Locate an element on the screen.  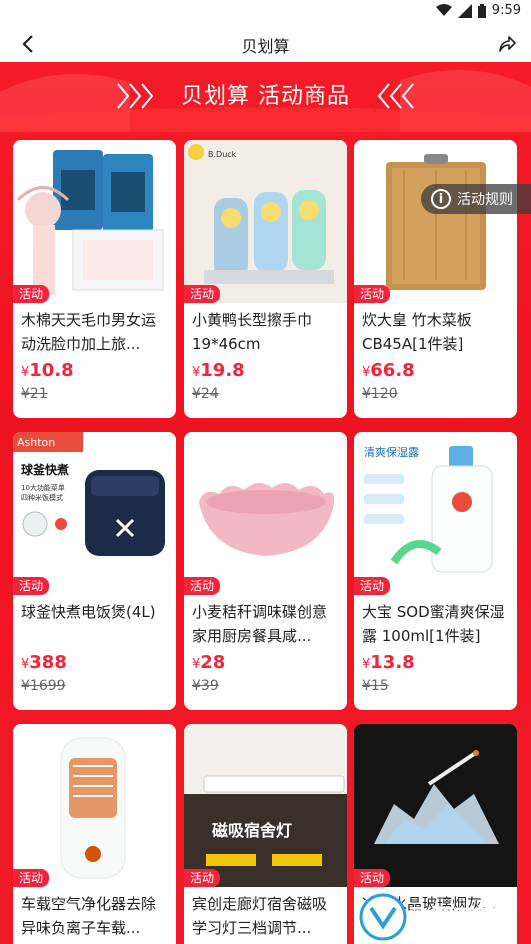
product-price: ¥28 is located at coordinates (208, 662).